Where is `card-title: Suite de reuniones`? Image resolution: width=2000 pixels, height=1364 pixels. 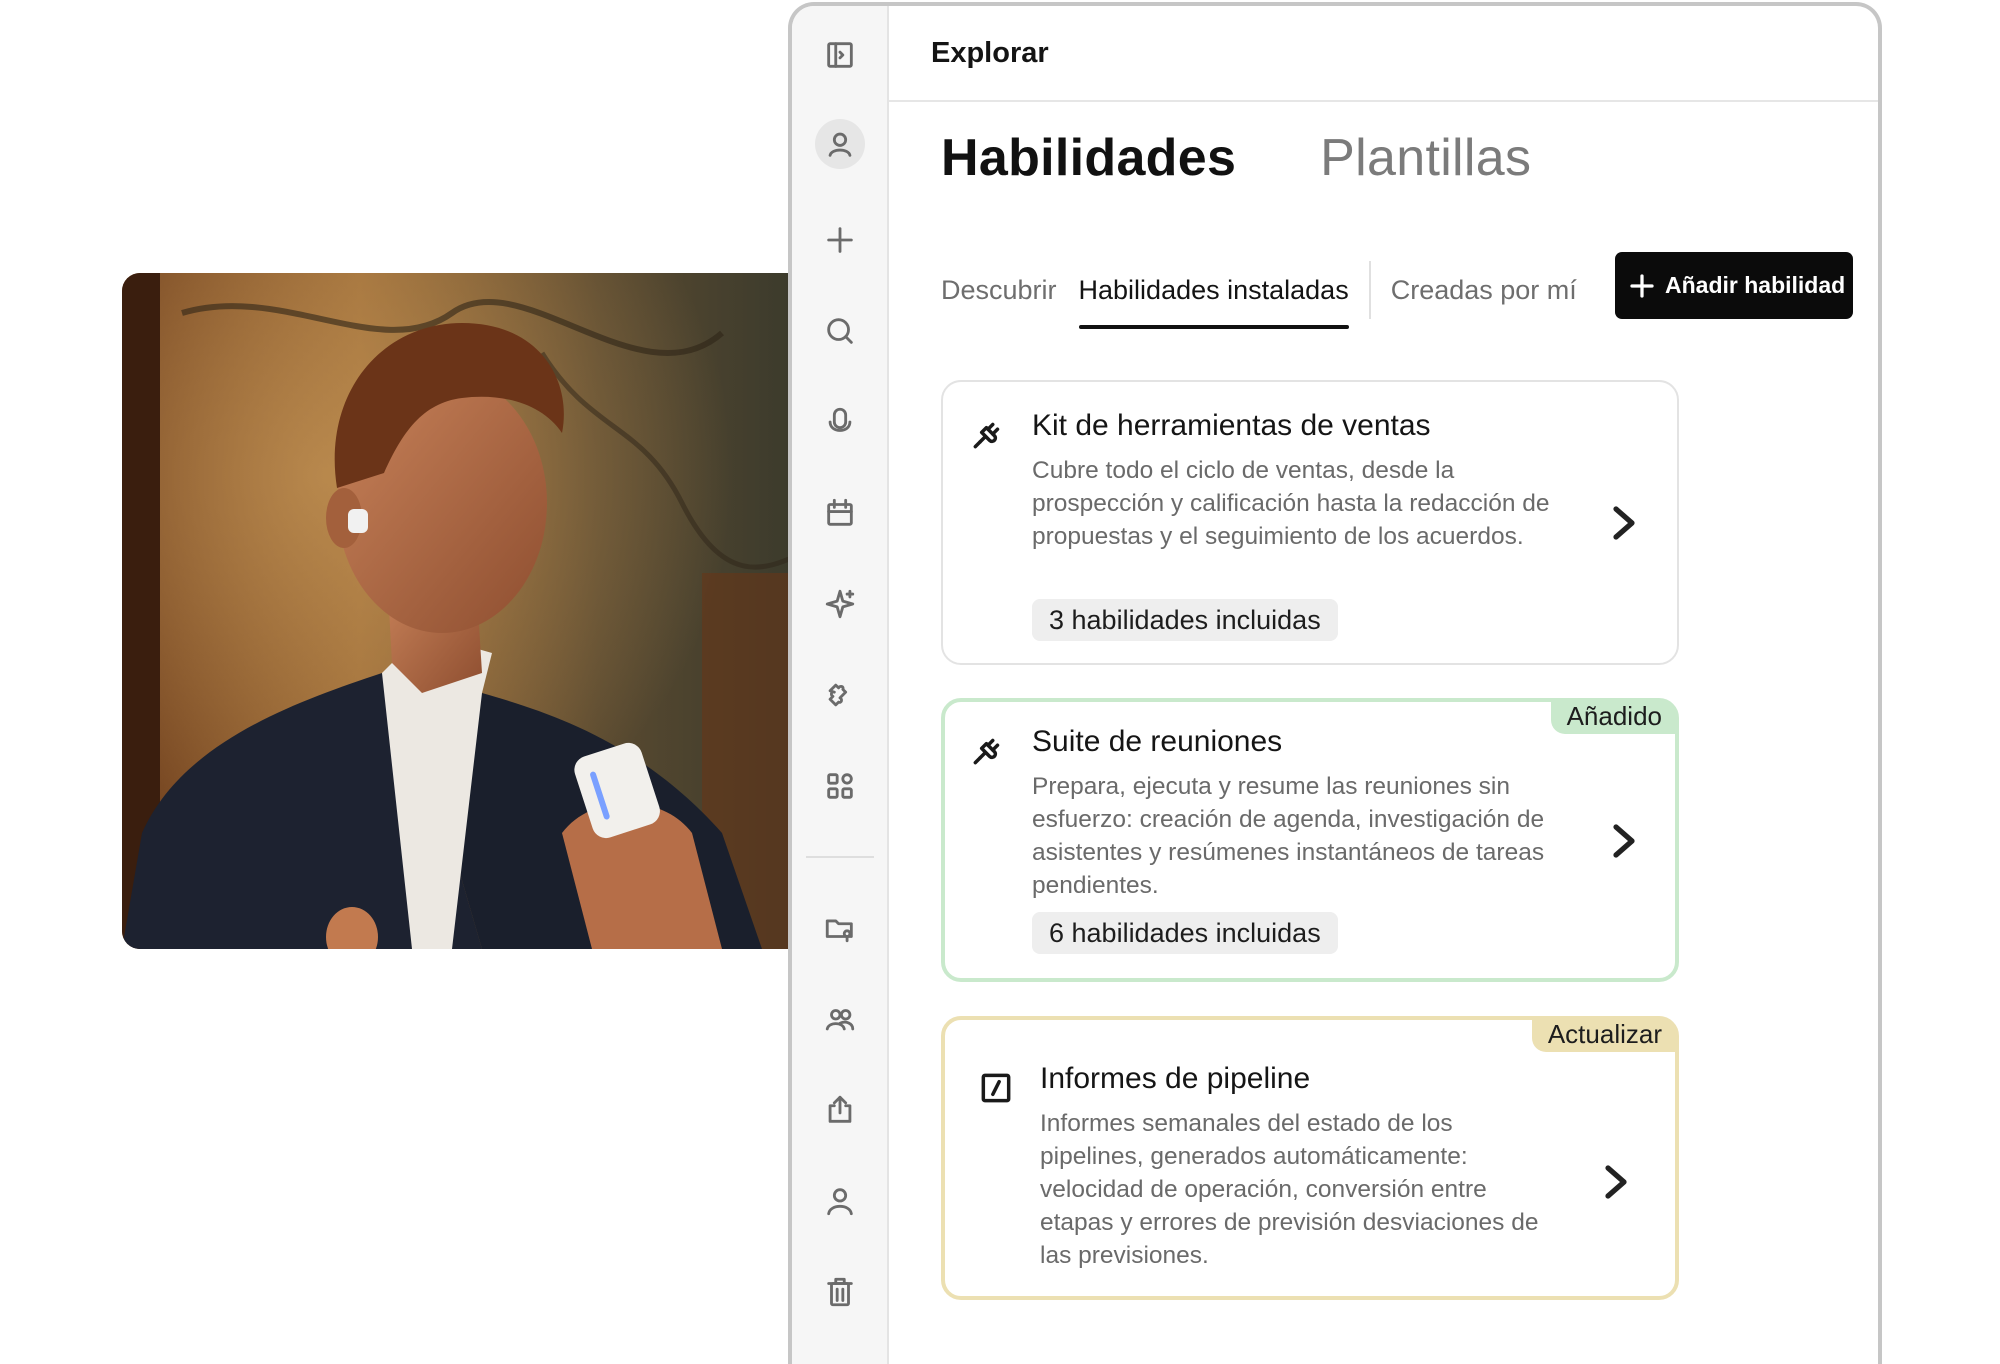 card-title: Suite de reuniones is located at coordinates (1157, 741).